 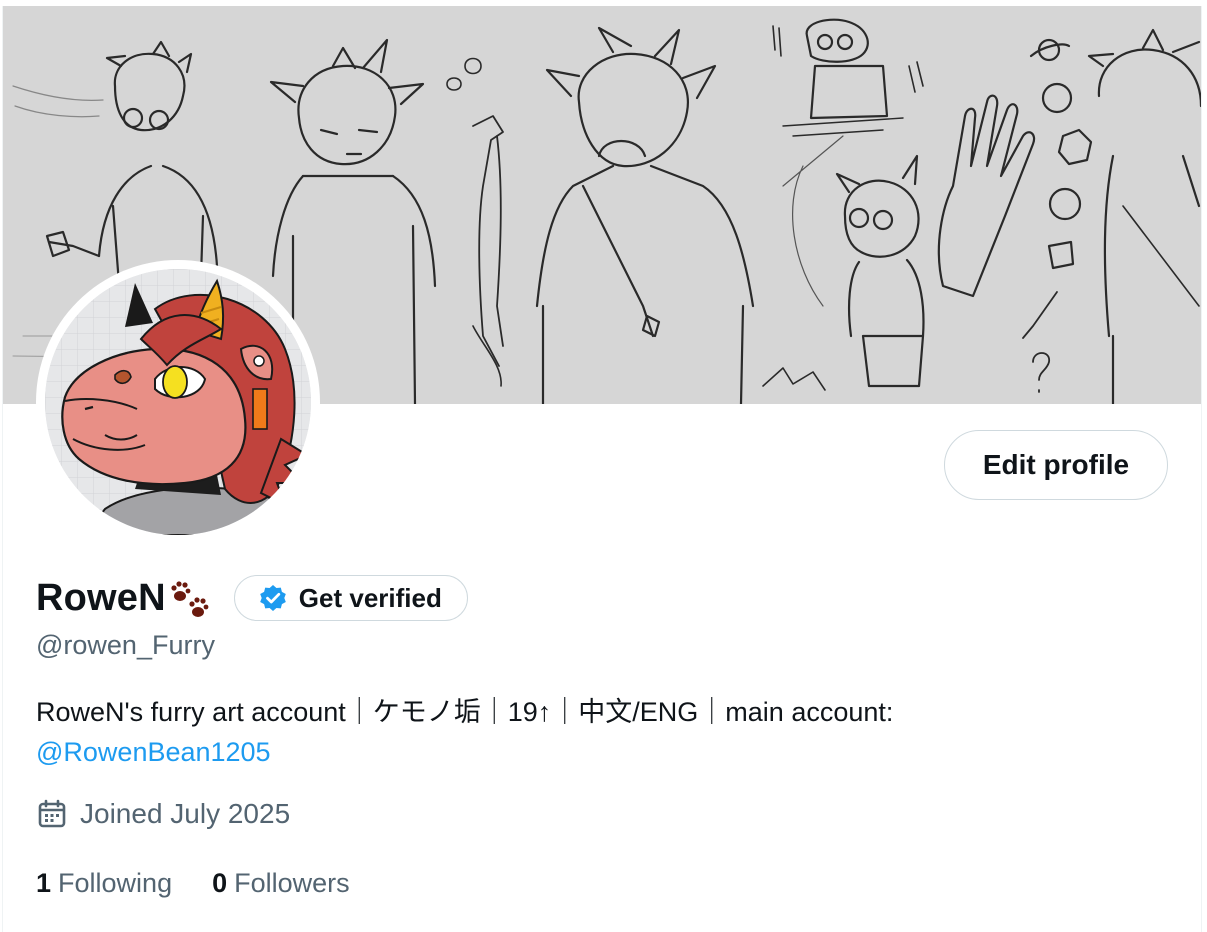 I want to click on following-link: 1 Following, so click(x=104, y=883).